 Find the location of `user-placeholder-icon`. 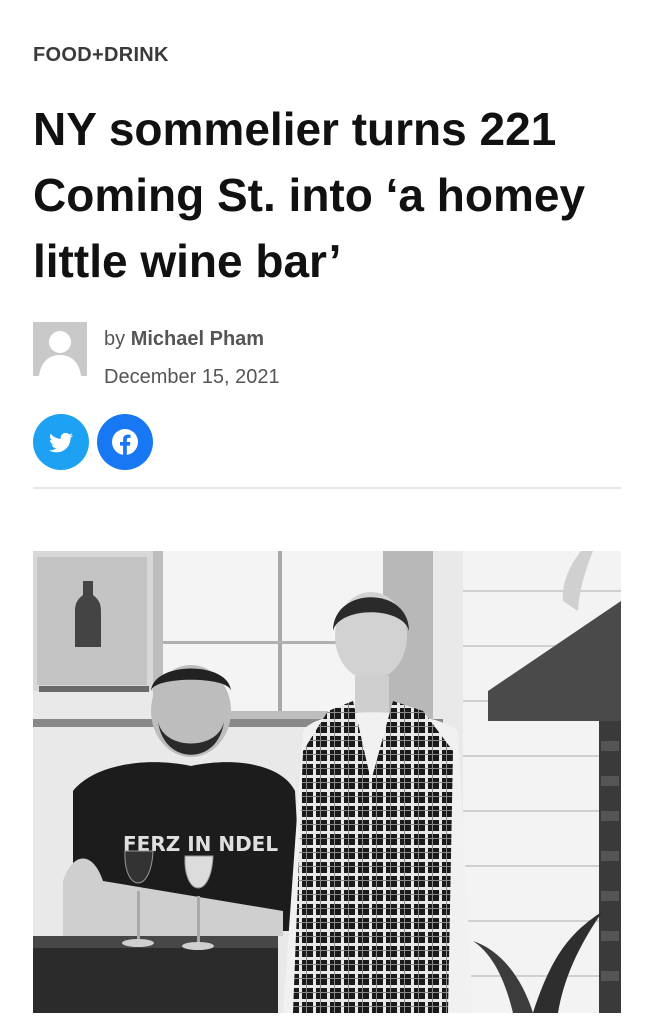

user-placeholder-icon is located at coordinates (60, 349).